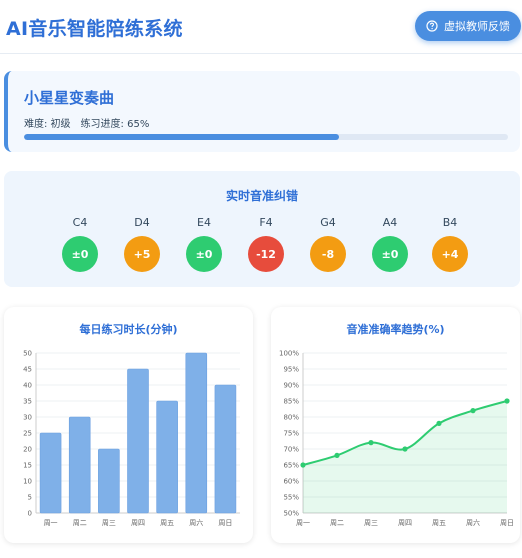  I want to click on practice-progress-bar, so click(266, 137).